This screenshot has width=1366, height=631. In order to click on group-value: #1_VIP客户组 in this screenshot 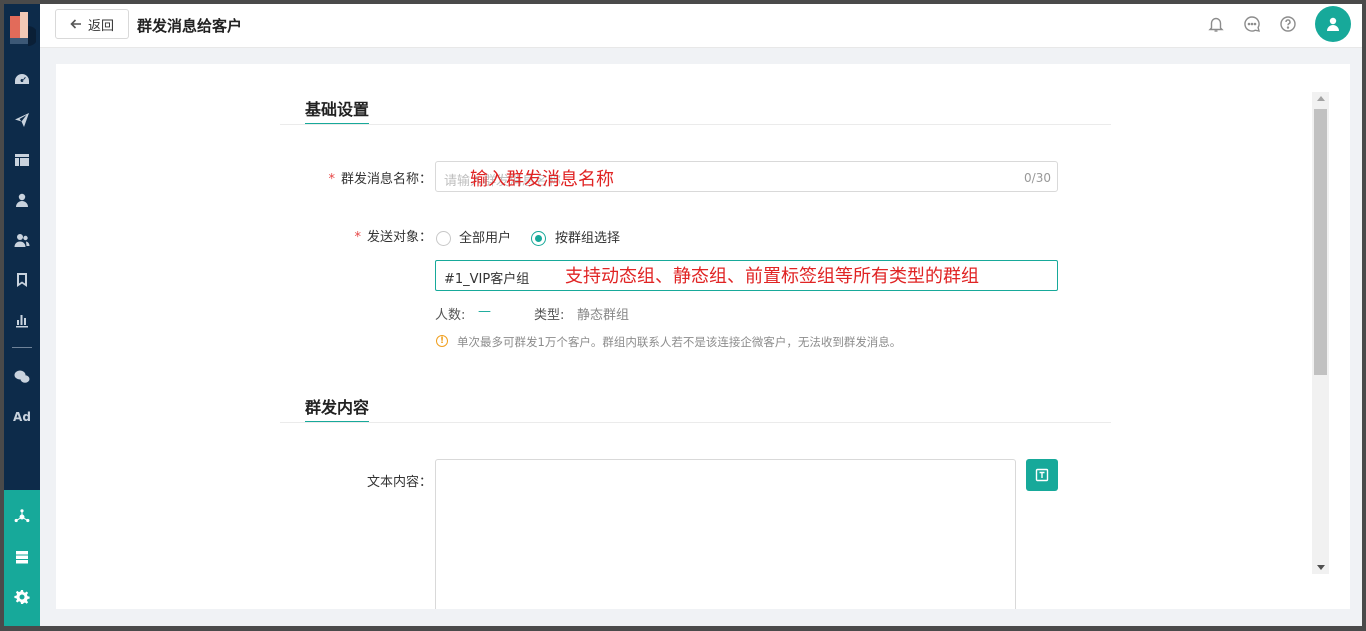, I will do `click(487, 279)`.